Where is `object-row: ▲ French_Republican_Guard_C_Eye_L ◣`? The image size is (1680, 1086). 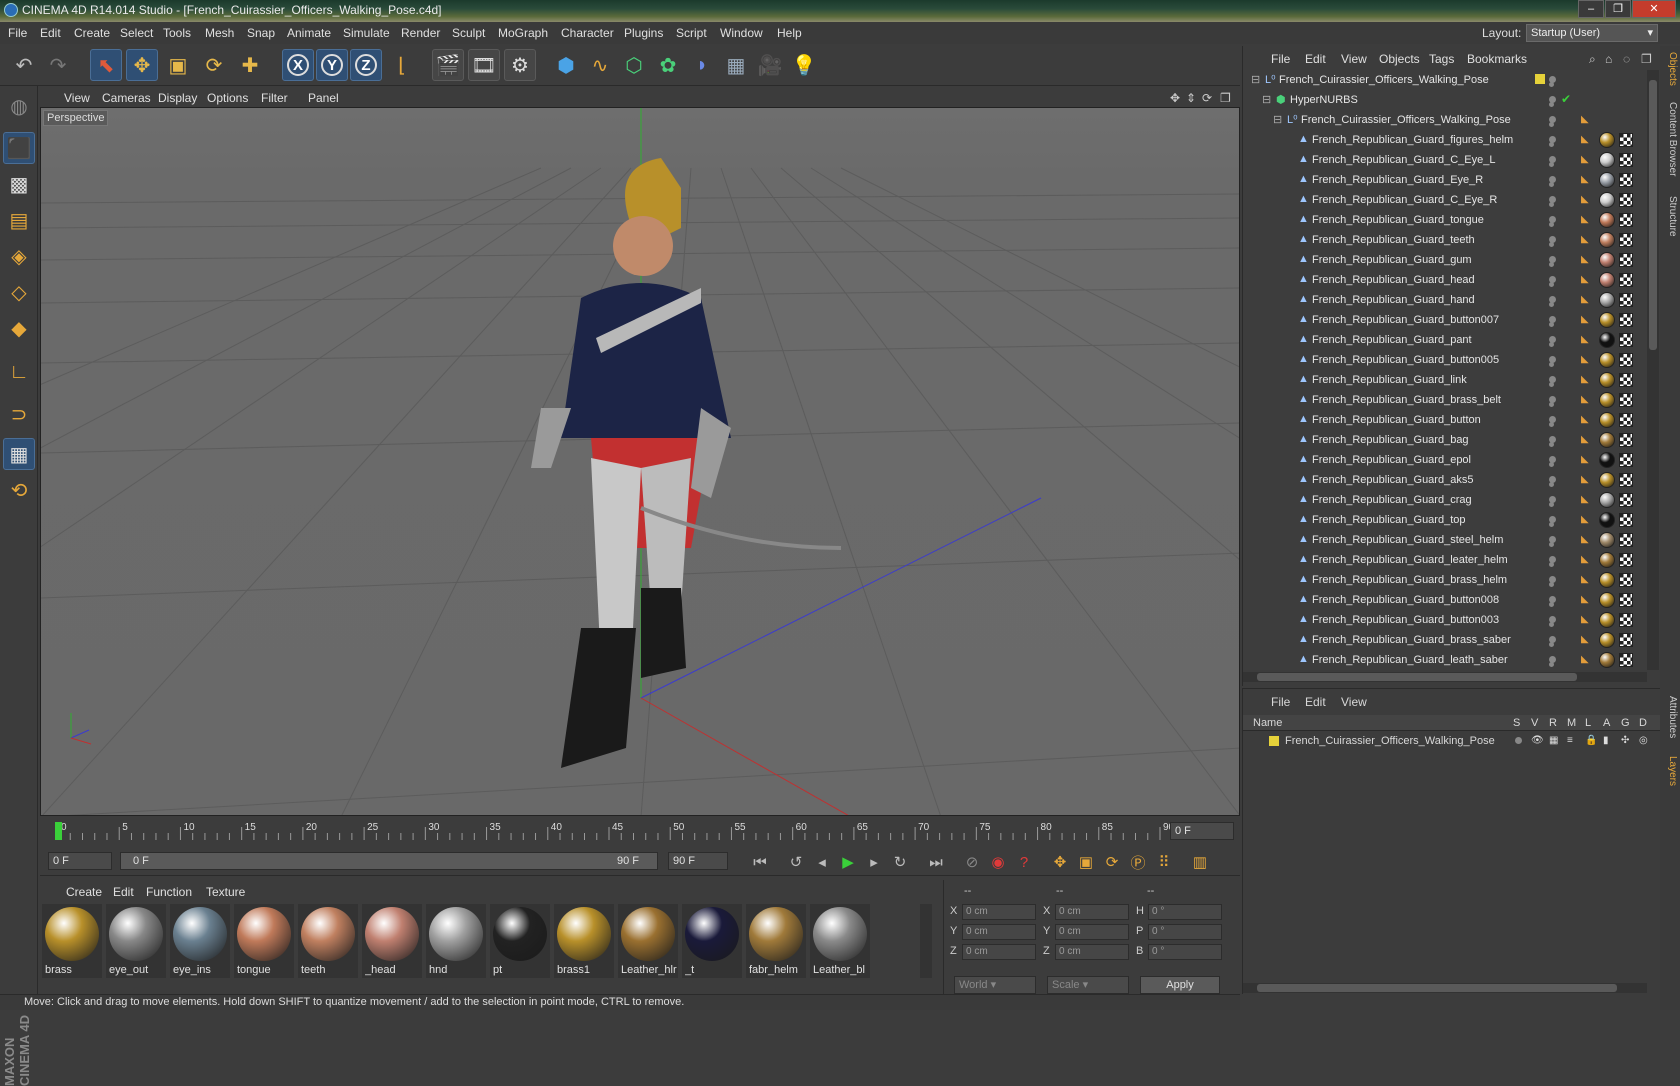
object-row: ▲ French_Republican_Guard_C_Eye_L ◣ is located at coordinates (1445, 160).